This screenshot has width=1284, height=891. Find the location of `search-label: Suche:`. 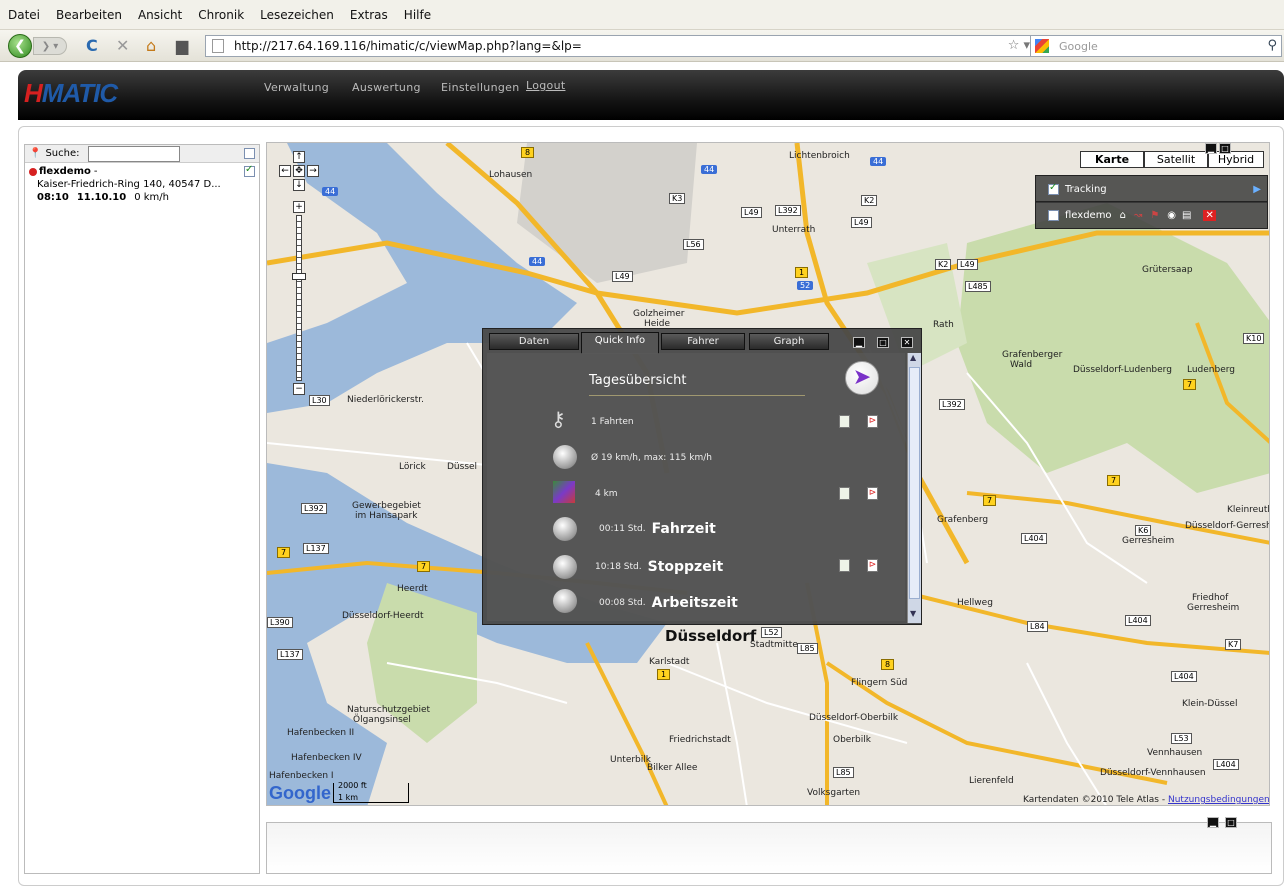

search-label: Suche: is located at coordinates (62, 153).